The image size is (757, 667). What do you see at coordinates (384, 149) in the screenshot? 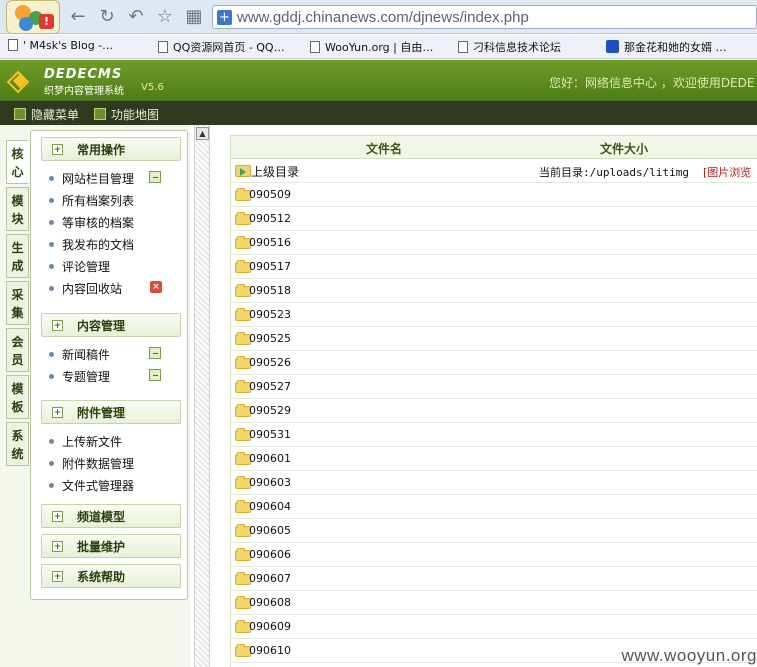
I see `filename-header: 文件名` at bounding box center [384, 149].